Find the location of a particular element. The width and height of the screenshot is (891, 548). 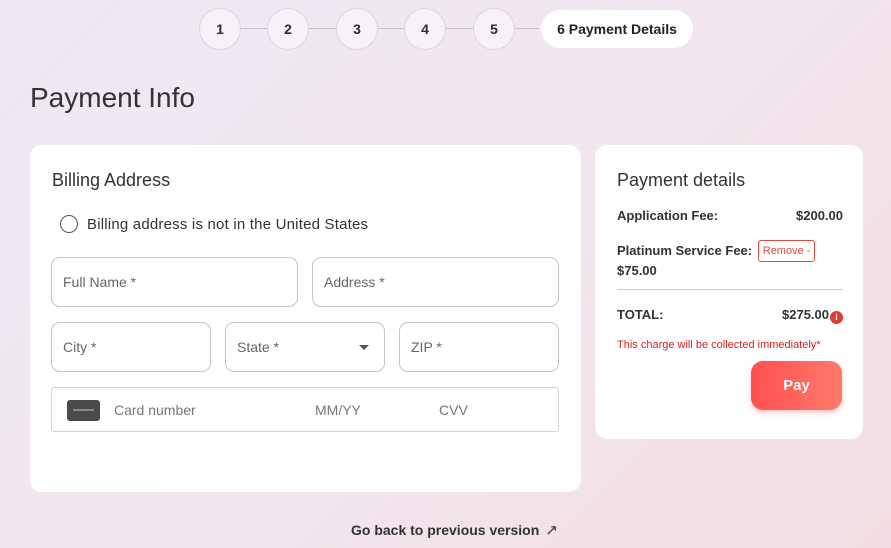

step-3: 3 is located at coordinates (357, 29).